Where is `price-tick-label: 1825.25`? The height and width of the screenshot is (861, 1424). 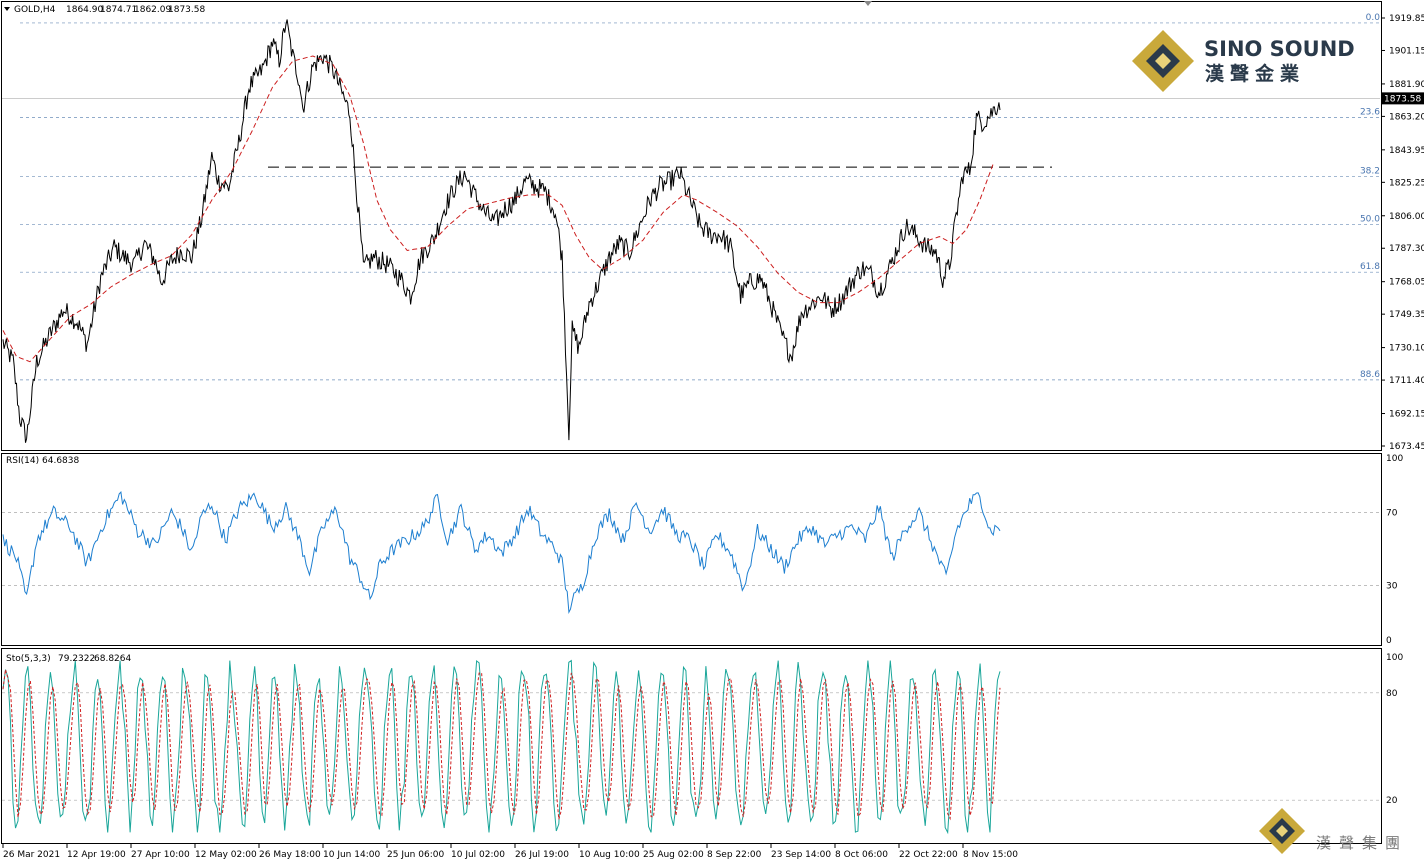 price-tick-label: 1825.25 is located at coordinates (1406, 183).